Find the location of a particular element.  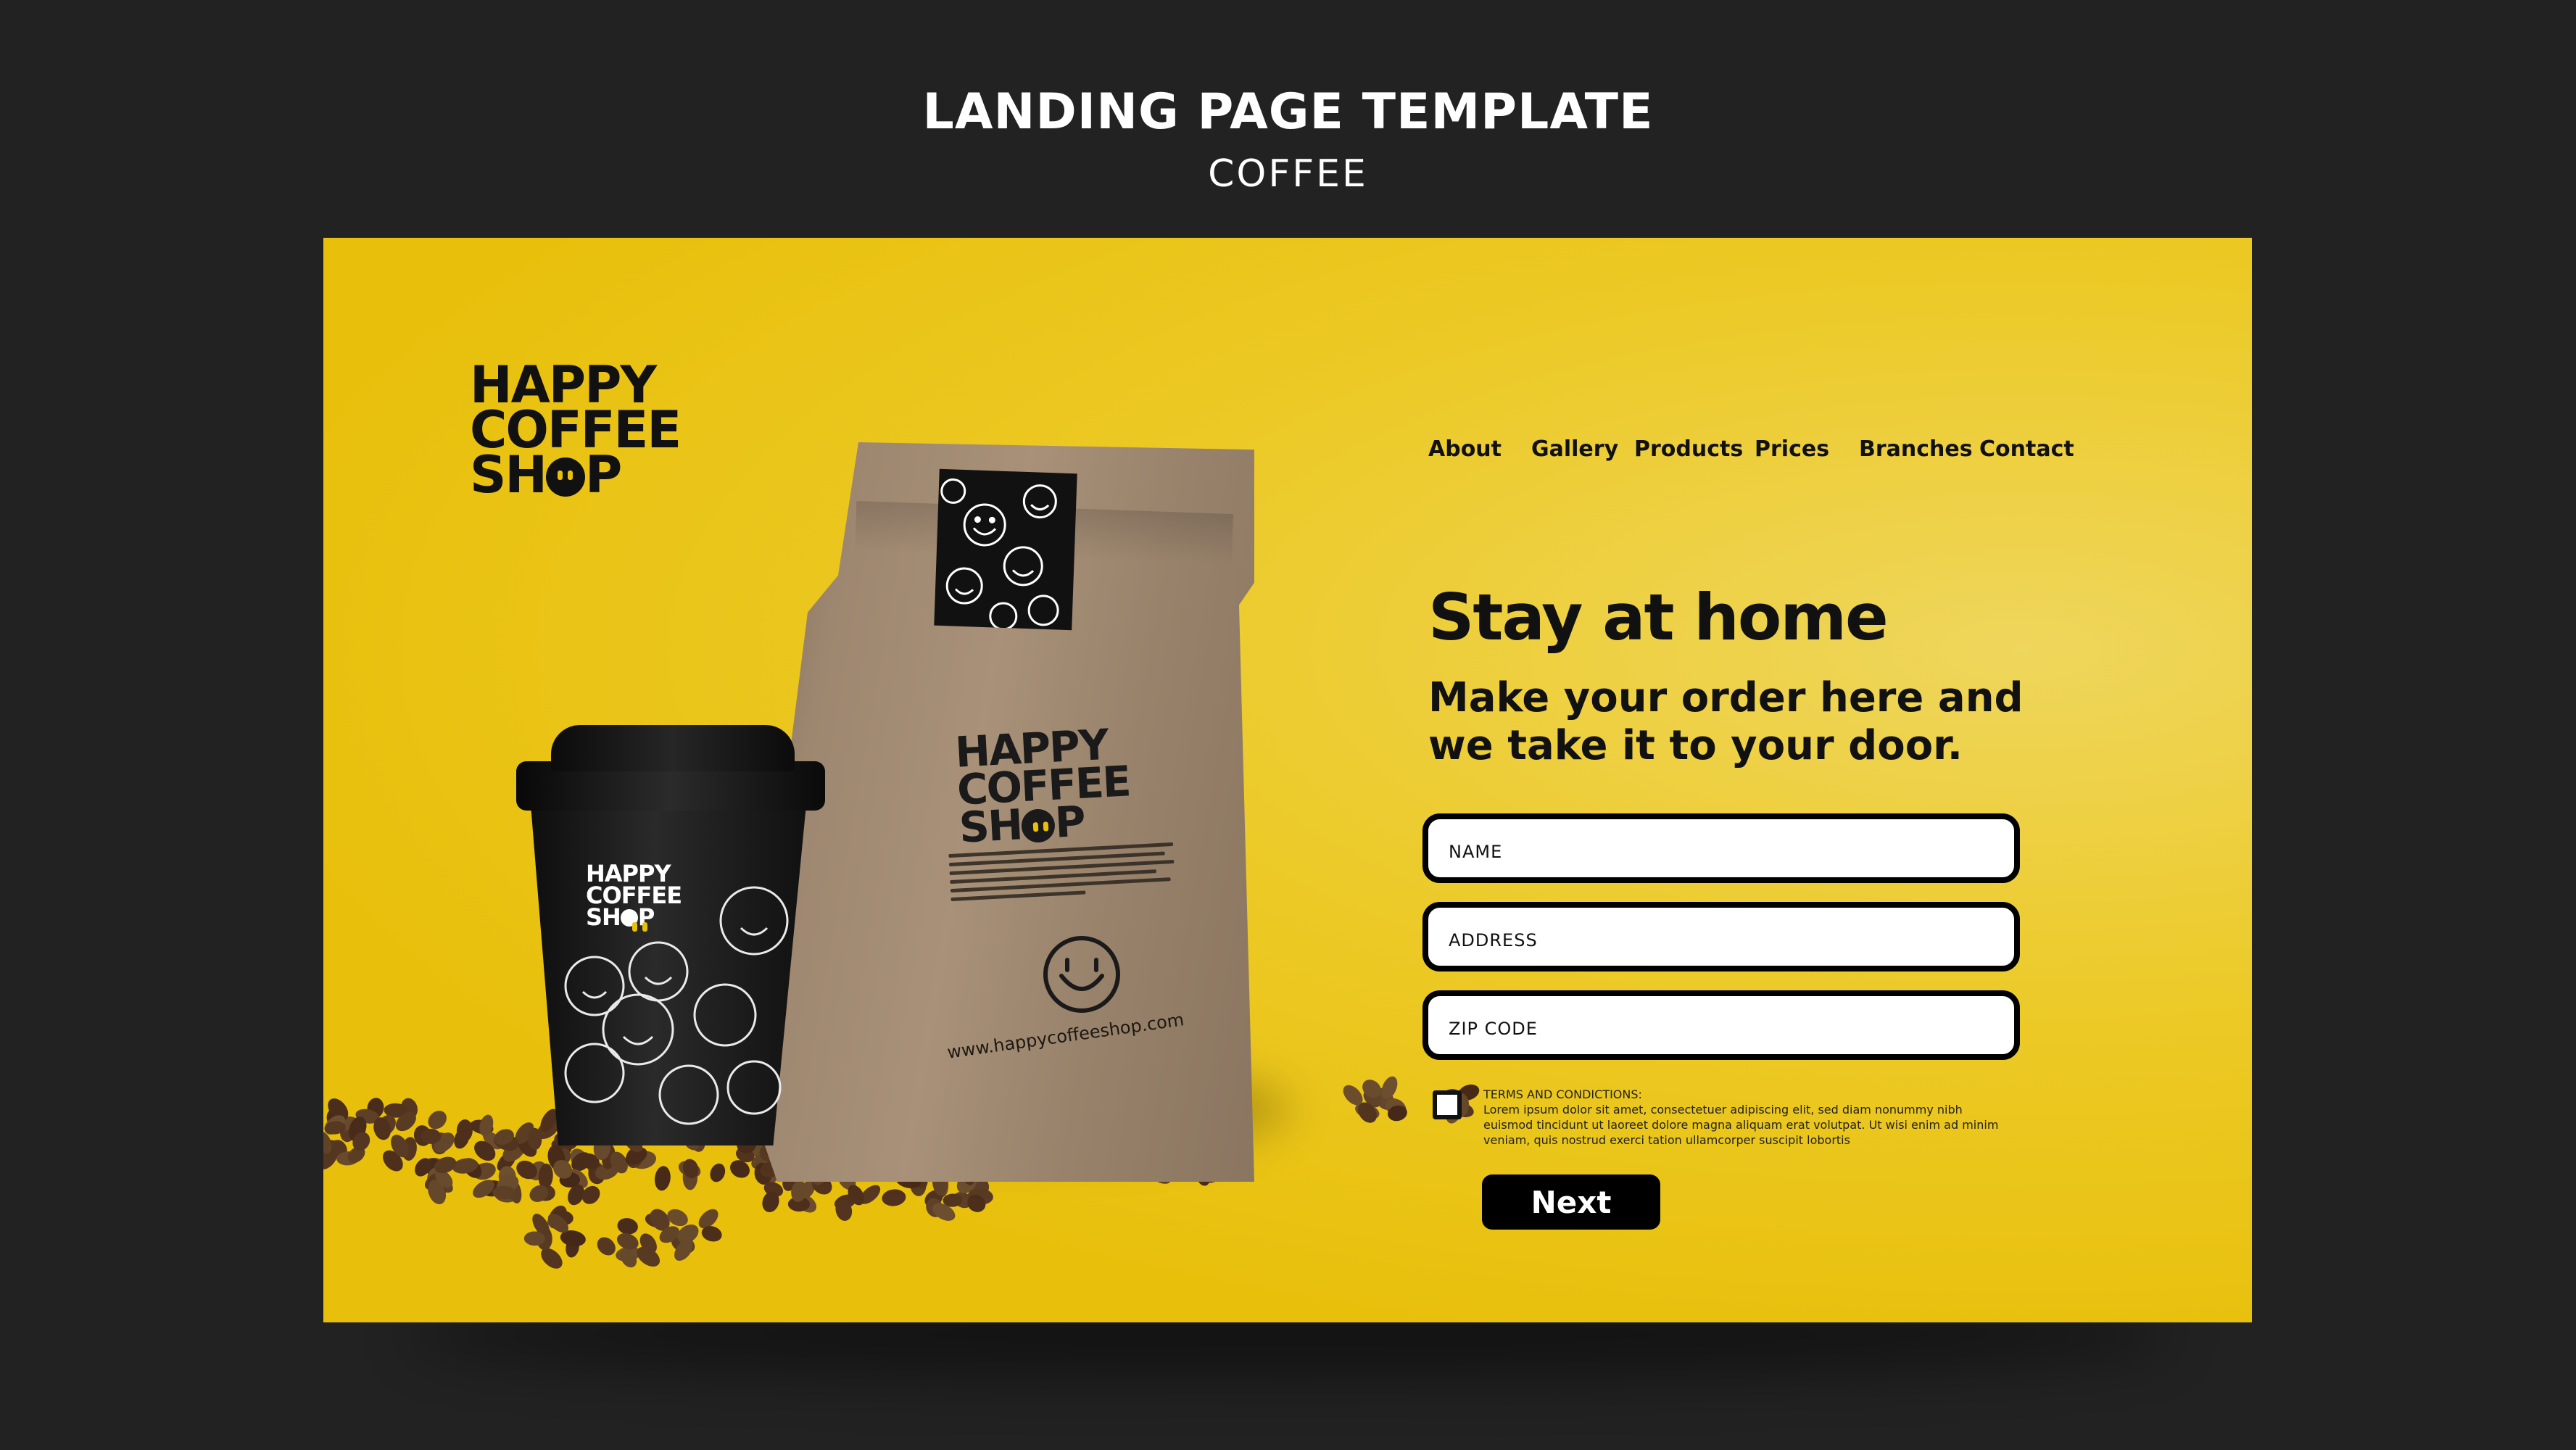

smiley-o-icon is located at coordinates (1039, 826).